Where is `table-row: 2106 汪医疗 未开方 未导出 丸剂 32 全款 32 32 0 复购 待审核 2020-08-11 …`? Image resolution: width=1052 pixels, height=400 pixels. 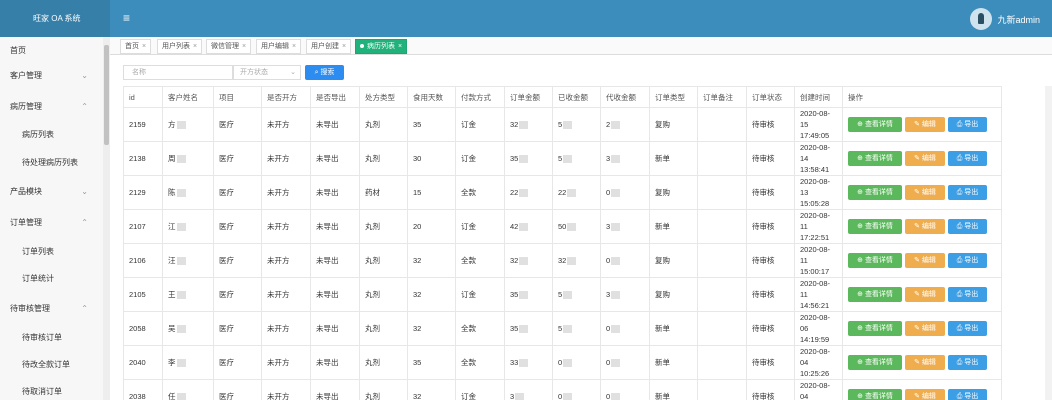
table-row: 2106 汪医疗 未开方 未导出 丸剂 32 全款 32 32 0 复购 待审核 2020-08-11 … is located at coordinates (562, 260).